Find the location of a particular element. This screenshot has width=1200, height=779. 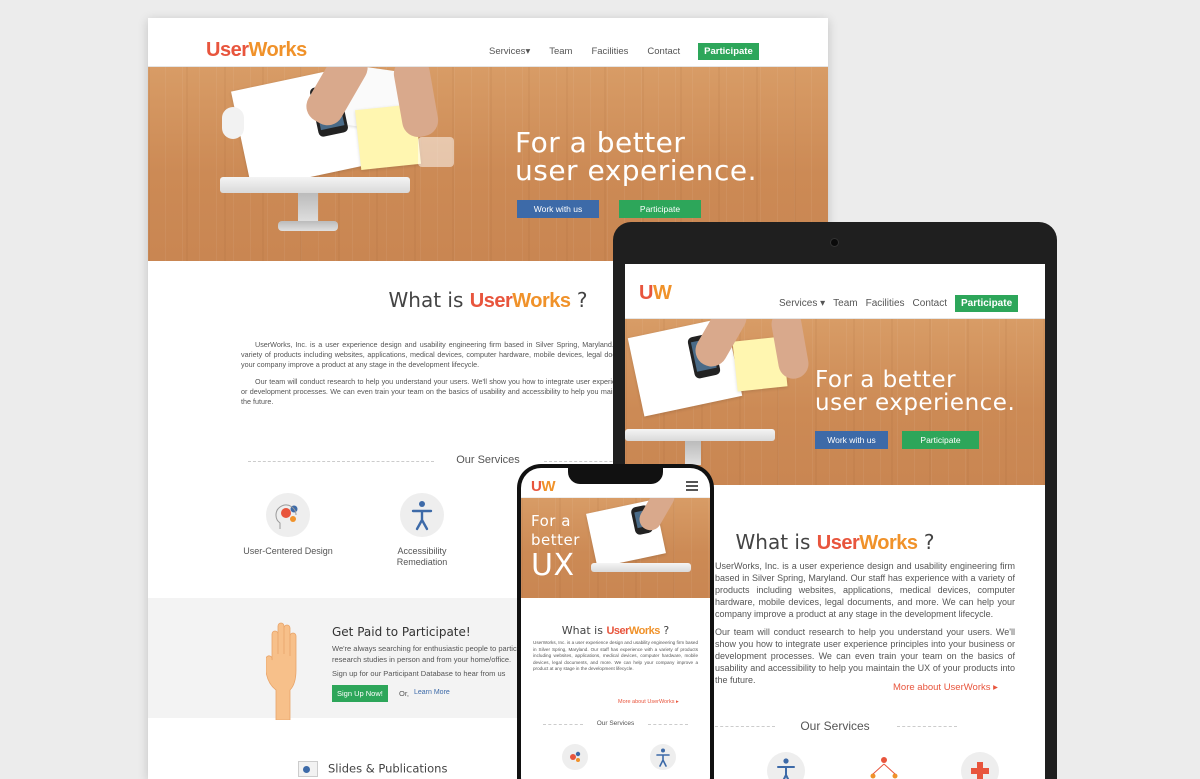

presentation-icon is located at coordinates (308, 769).